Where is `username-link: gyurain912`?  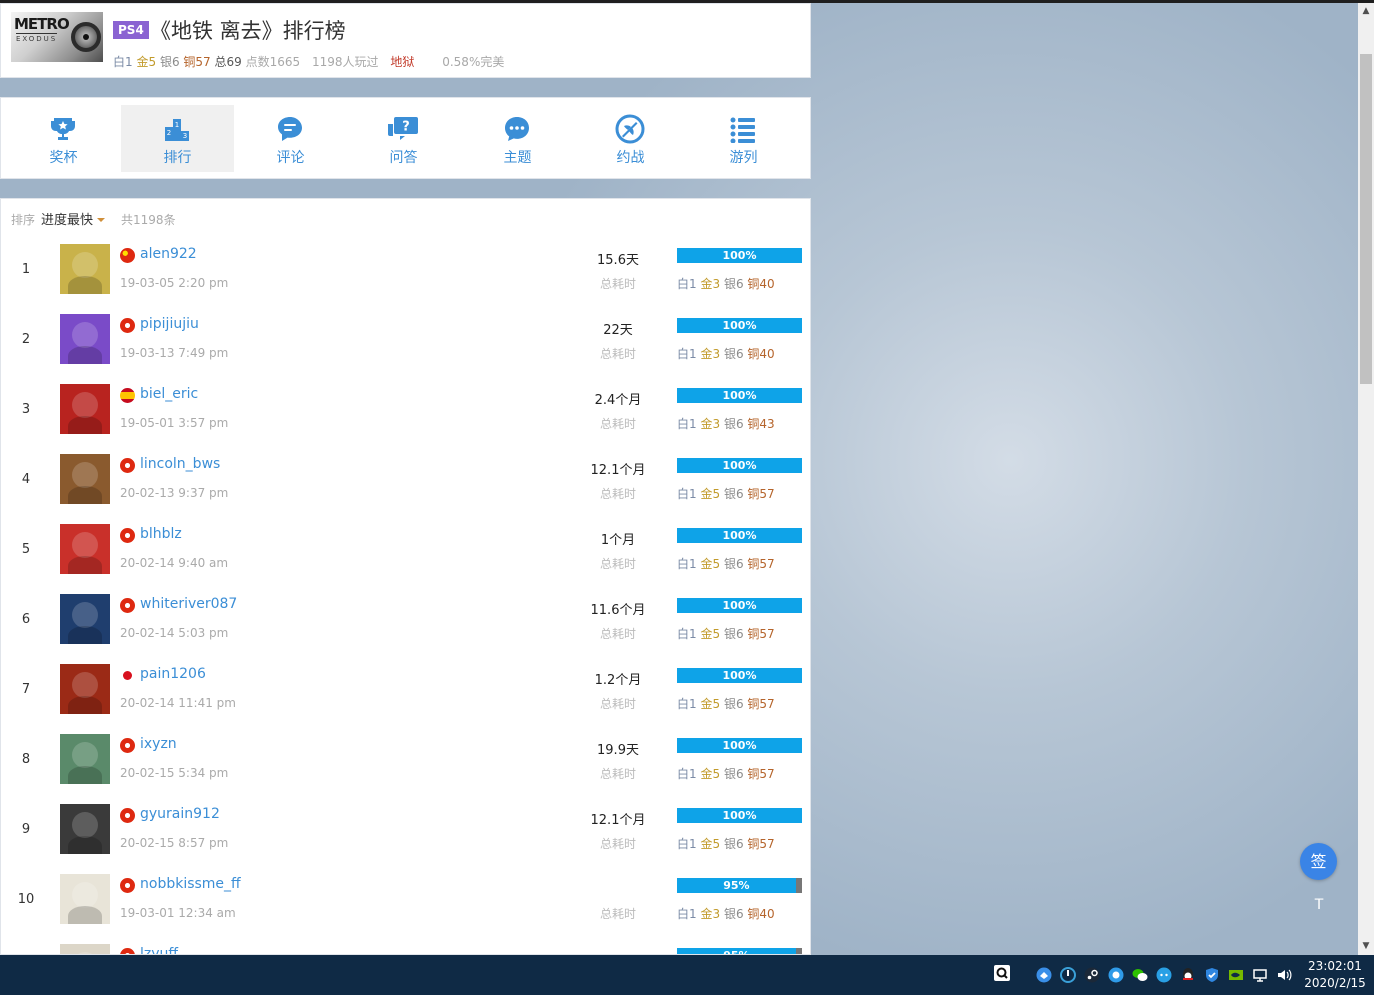
username-link: gyurain912 is located at coordinates (180, 814).